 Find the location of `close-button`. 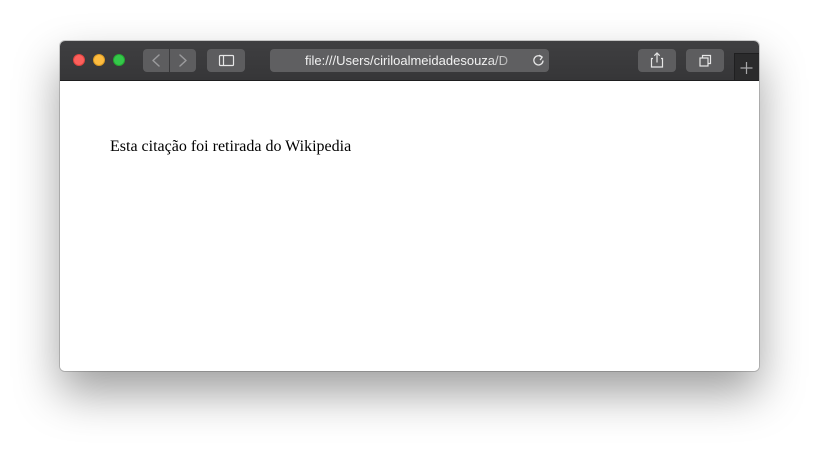

close-button is located at coordinates (79, 60).